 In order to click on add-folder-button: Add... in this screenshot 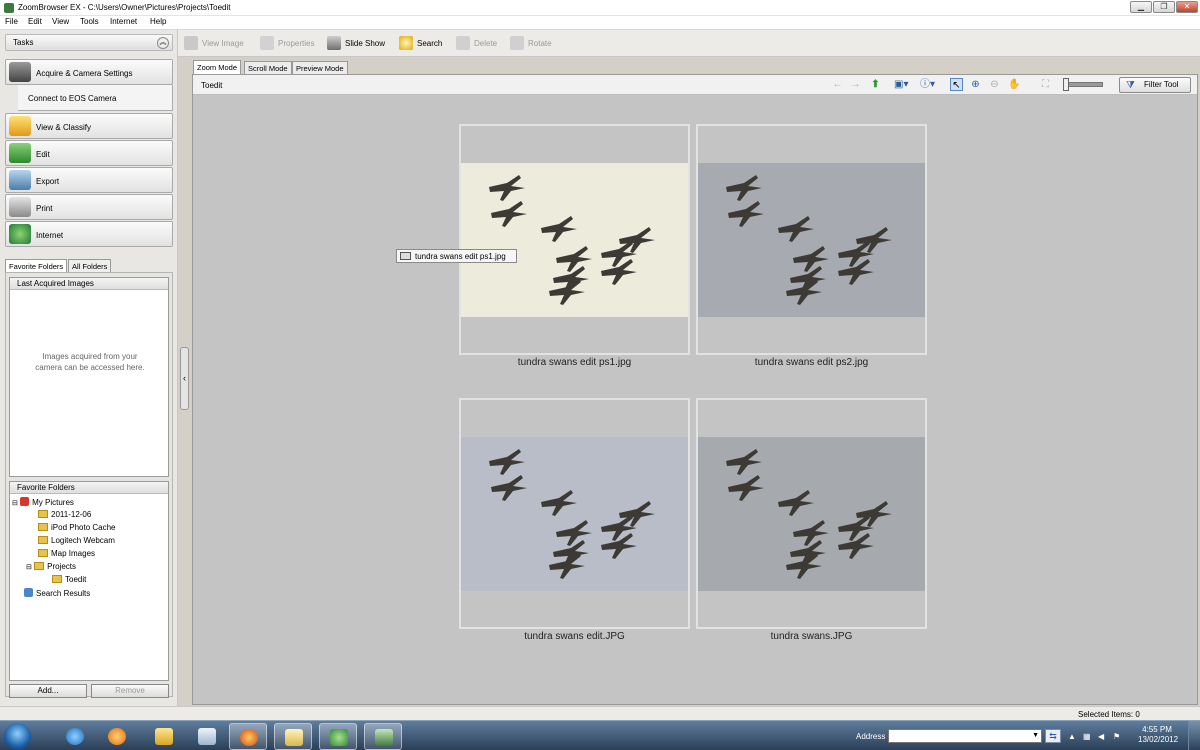, I will do `click(48, 691)`.